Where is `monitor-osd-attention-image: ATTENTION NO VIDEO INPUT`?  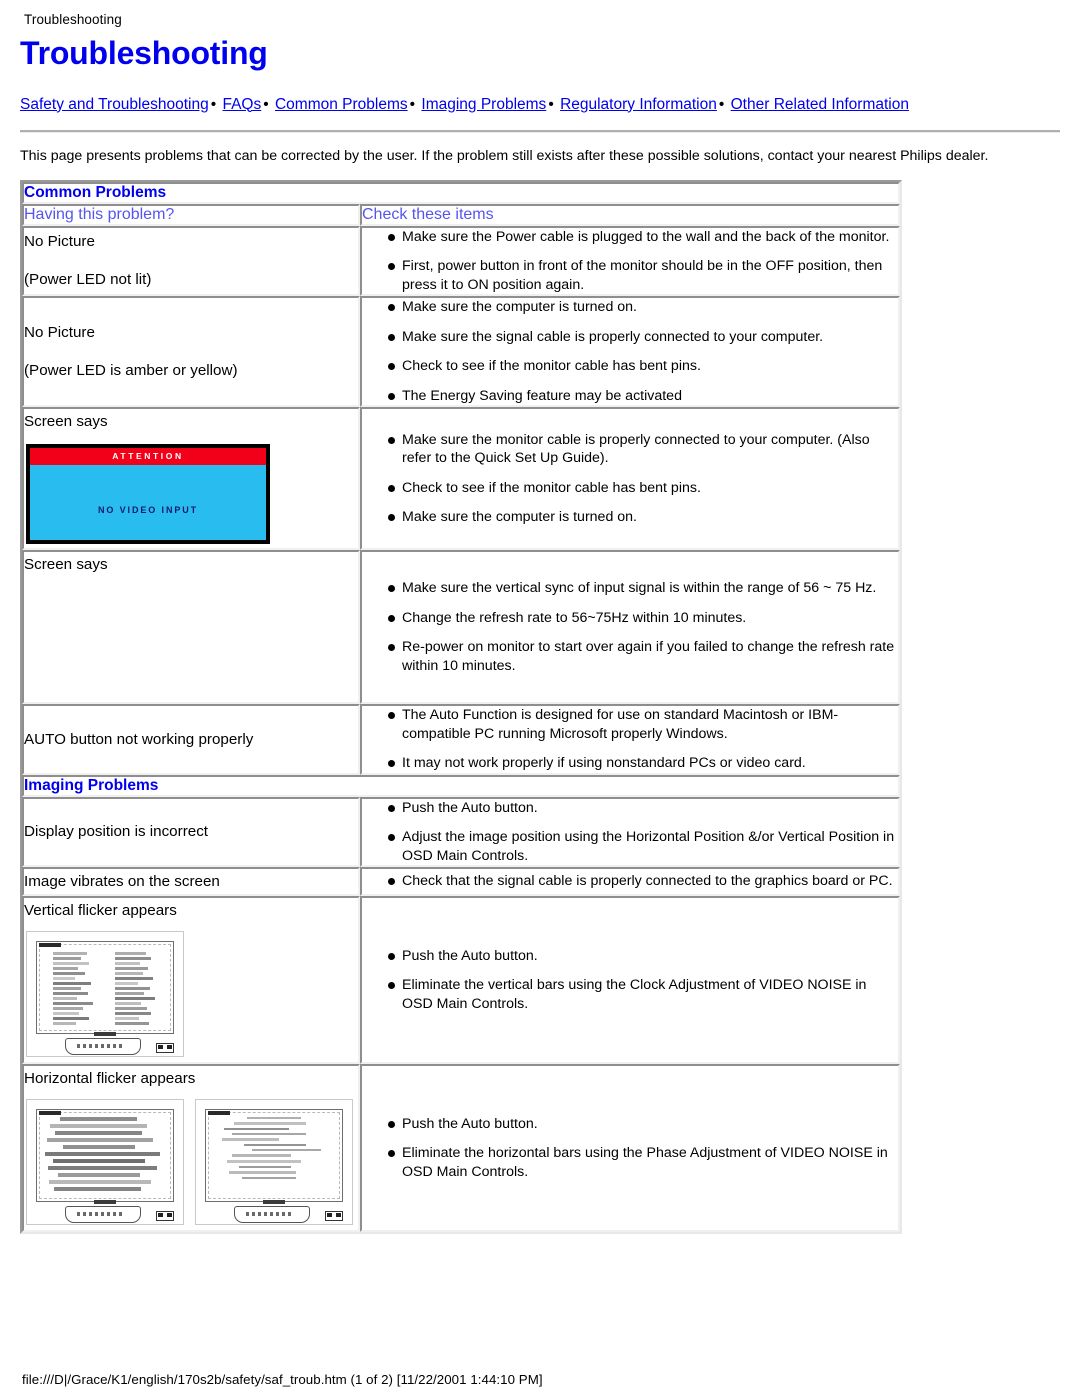 monitor-osd-attention-image: ATTENTION NO VIDEO INPUT is located at coordinates (148, 494).